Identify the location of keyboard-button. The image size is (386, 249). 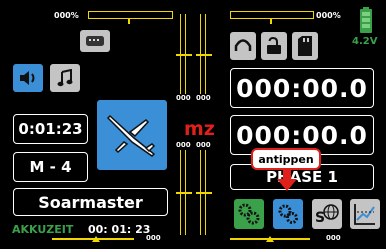
(95, 41).